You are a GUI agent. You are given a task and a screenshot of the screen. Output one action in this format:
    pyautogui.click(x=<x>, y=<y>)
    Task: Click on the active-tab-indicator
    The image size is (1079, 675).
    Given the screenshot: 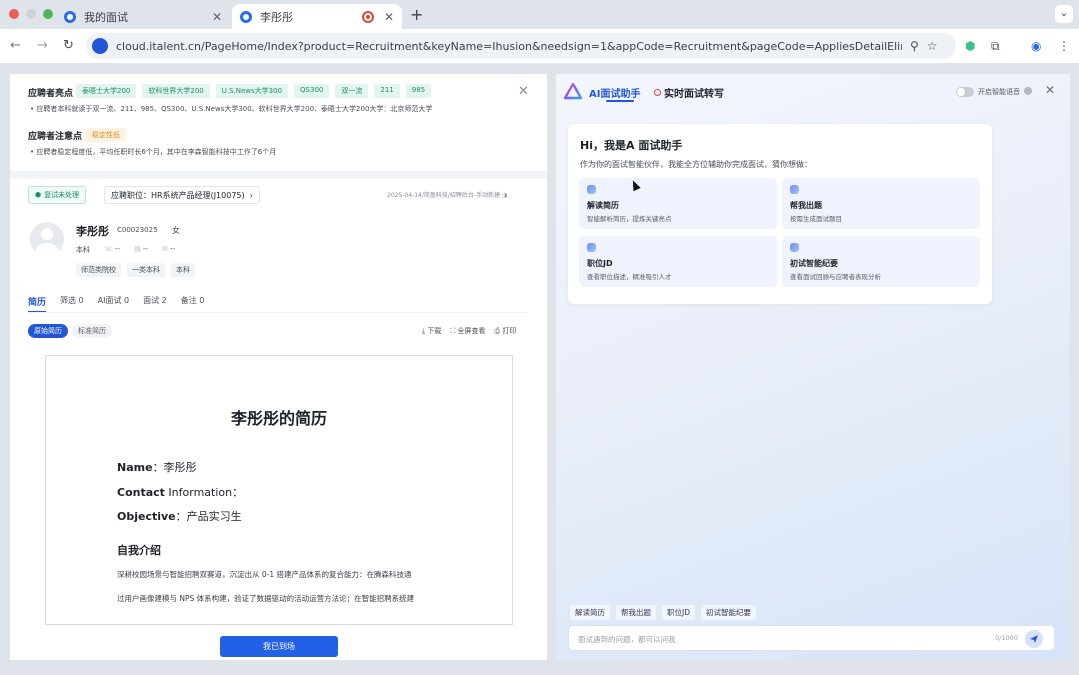 What is the action you would take?
    pyautogui.click(x=620, y=101)
    